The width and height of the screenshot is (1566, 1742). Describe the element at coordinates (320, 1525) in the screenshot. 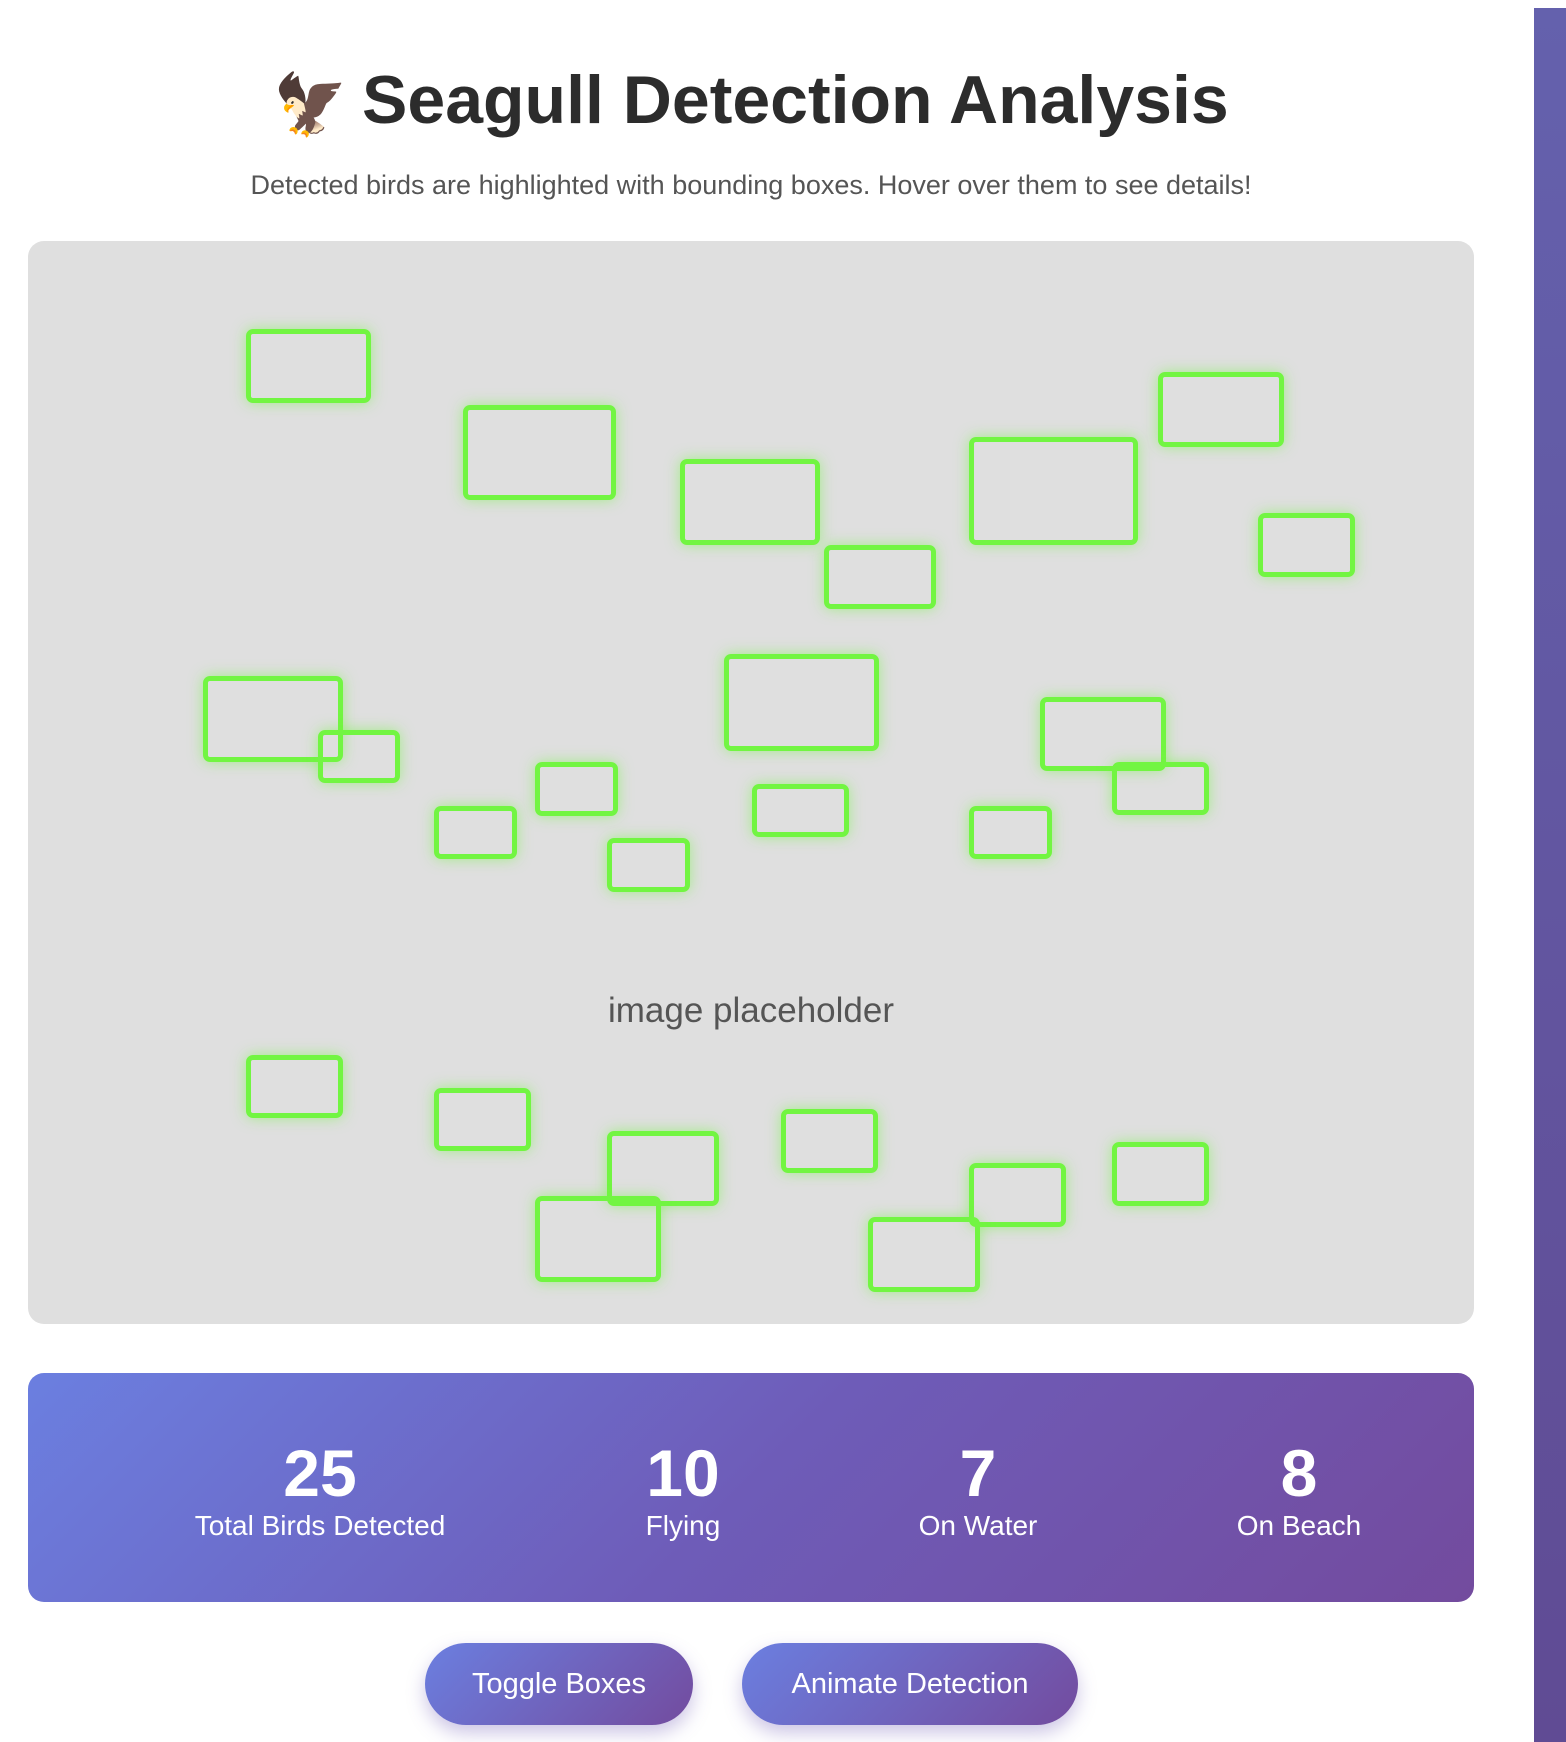

I see `stat-label: Total Birds Detected` at that location.